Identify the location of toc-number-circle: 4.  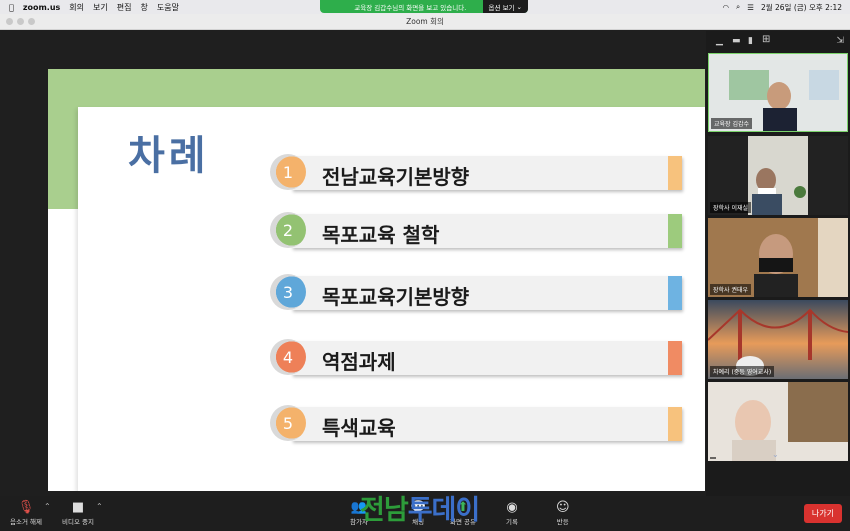
(288, 357).